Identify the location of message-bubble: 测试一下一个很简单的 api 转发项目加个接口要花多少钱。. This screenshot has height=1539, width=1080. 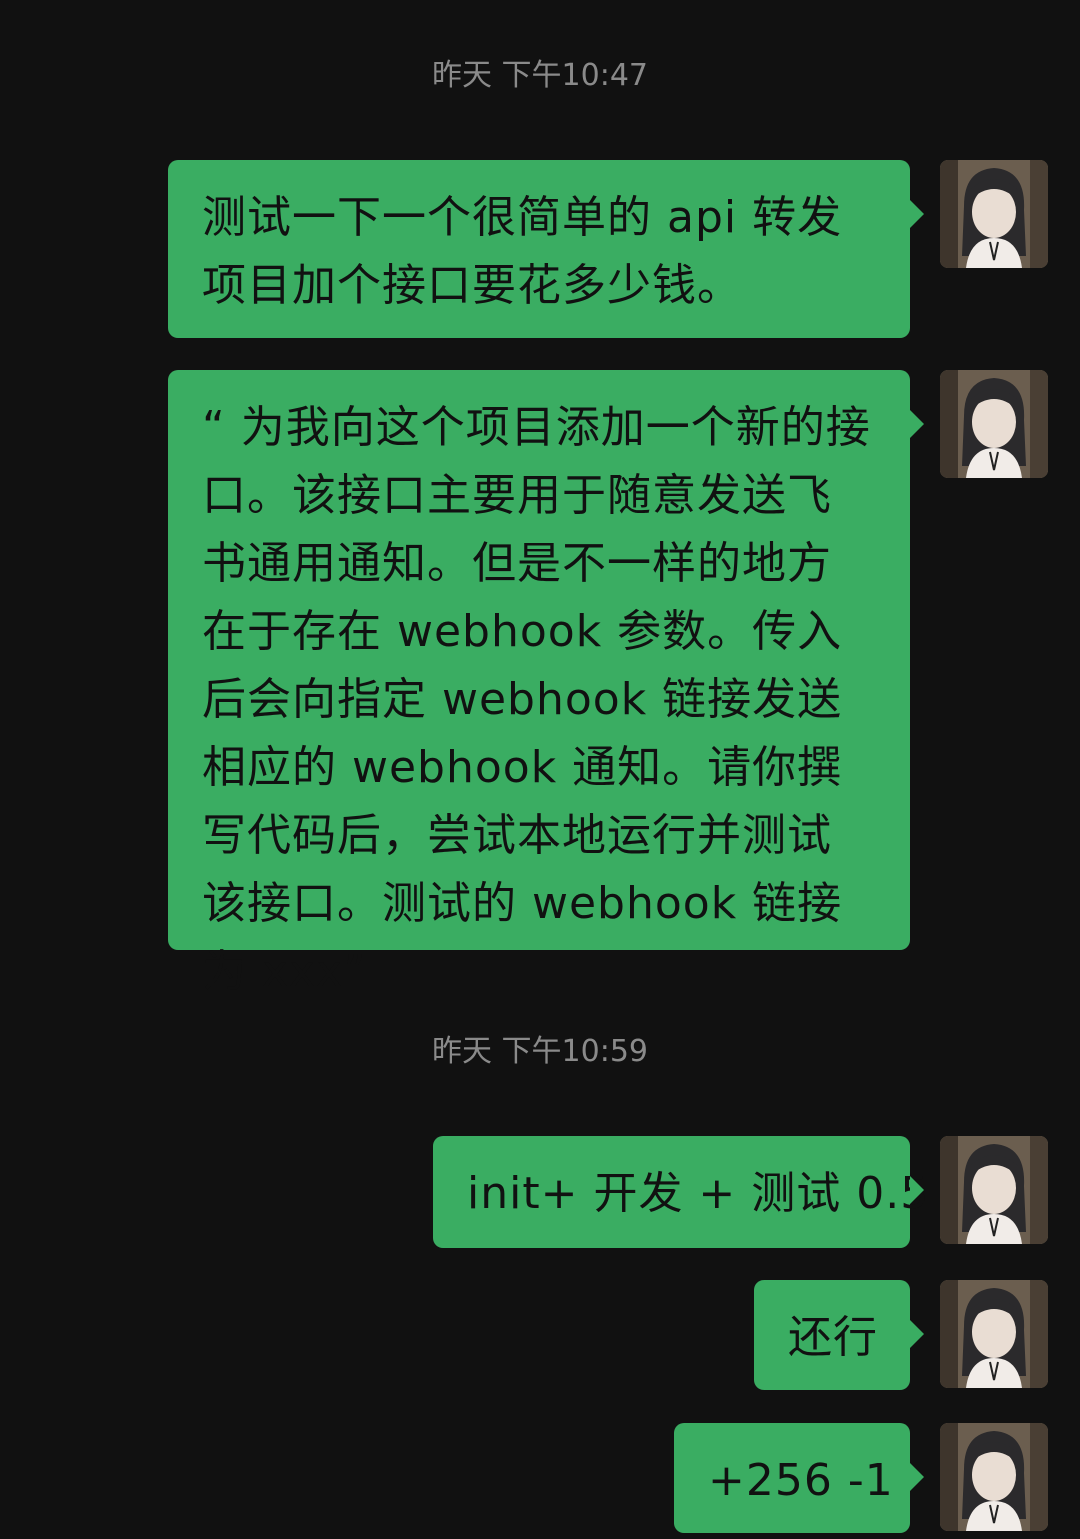
(546, 249).